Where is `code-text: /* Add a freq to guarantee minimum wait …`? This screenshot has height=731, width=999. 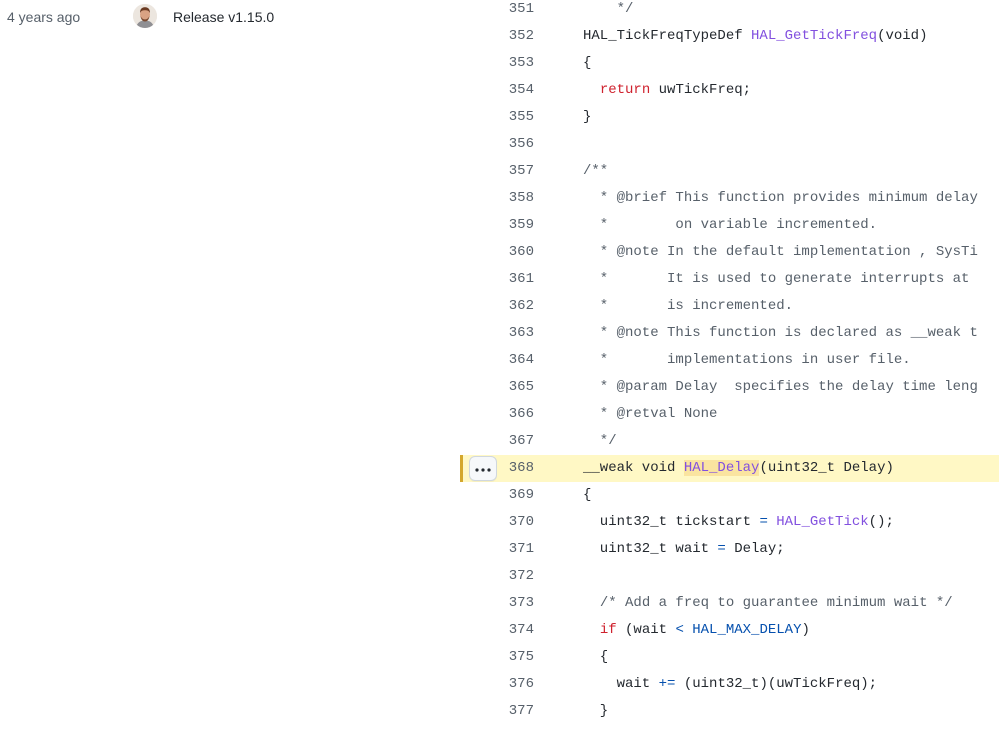
code-text: /* Add a freq to guarantee minimum wait … is located at coordinates (768, 603).